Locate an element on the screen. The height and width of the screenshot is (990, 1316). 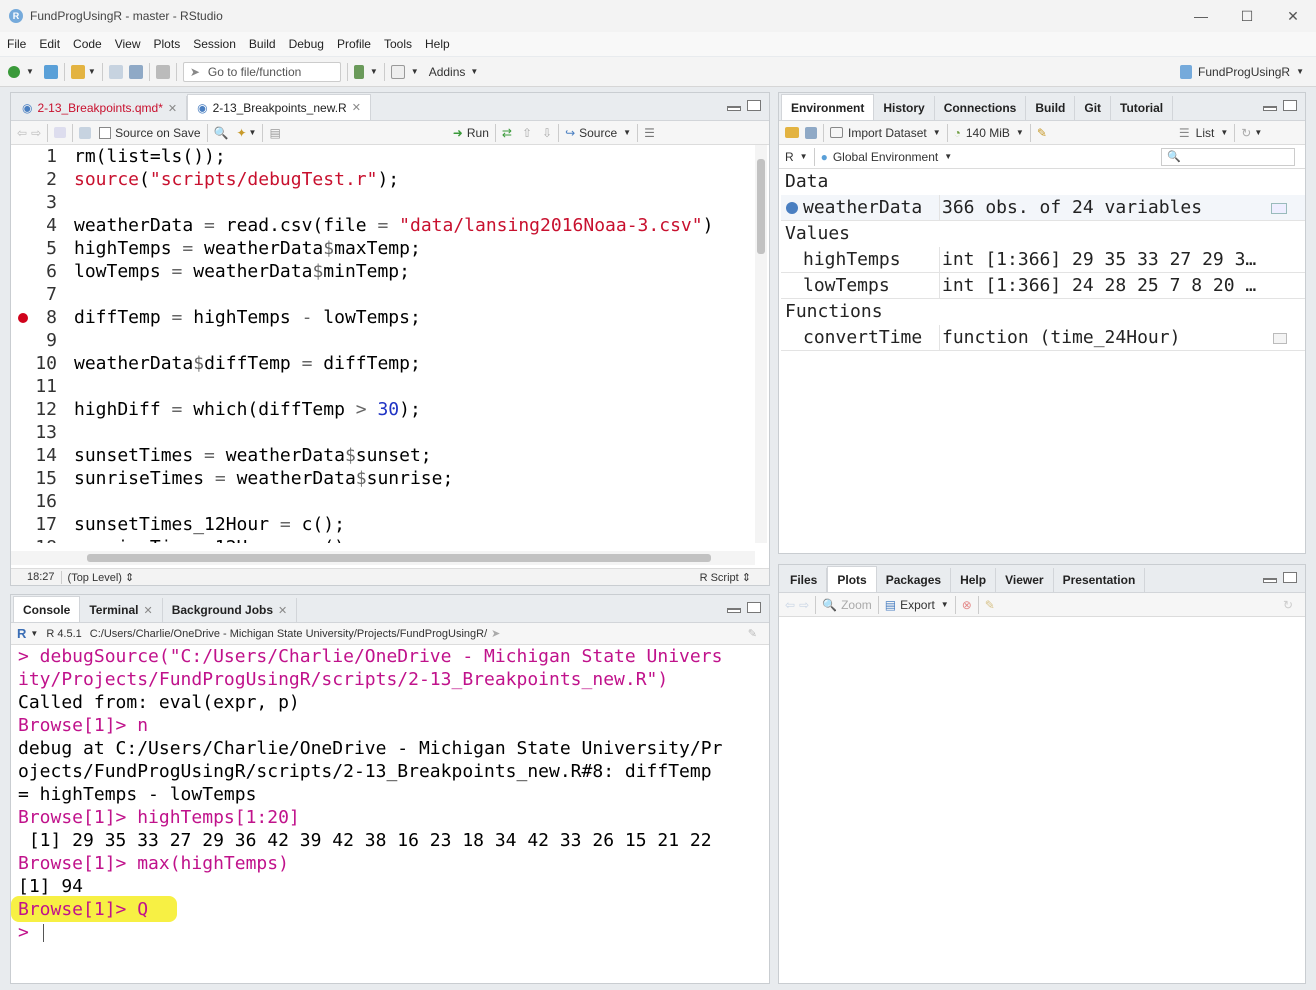
memory-usage: 140 MiB is located at coordinates (988, 133).